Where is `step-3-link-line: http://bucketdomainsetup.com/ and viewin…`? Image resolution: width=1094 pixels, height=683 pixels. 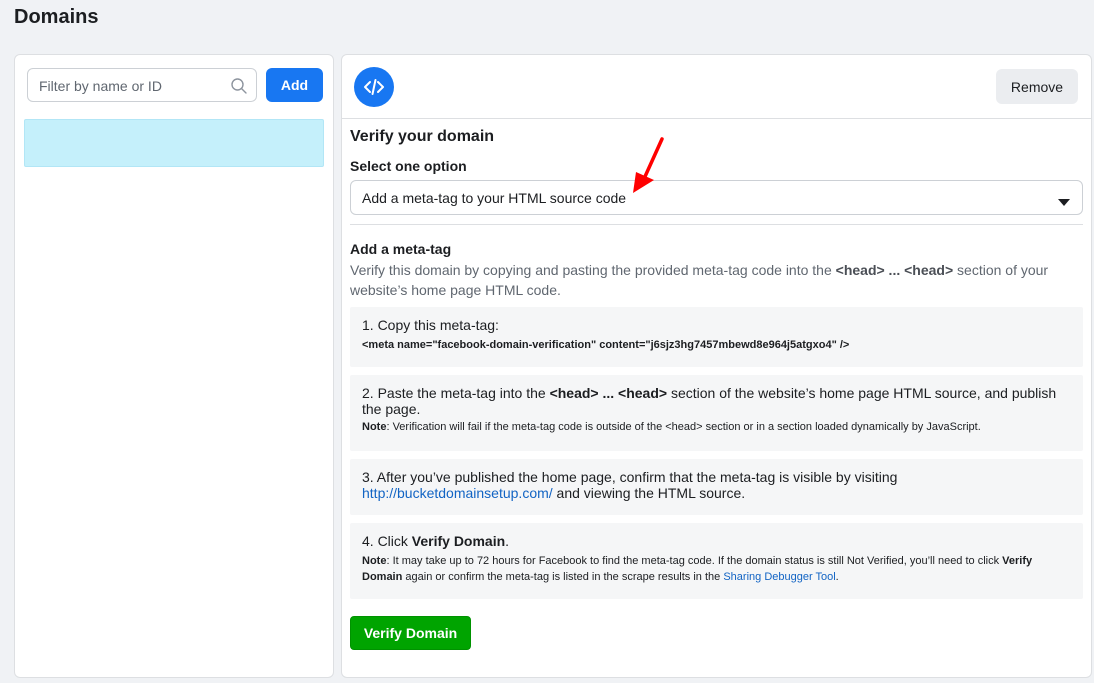 step-3-link-line: http://bucketdomainsetup.com/ and viewin… is located at coordinates (716, 493).